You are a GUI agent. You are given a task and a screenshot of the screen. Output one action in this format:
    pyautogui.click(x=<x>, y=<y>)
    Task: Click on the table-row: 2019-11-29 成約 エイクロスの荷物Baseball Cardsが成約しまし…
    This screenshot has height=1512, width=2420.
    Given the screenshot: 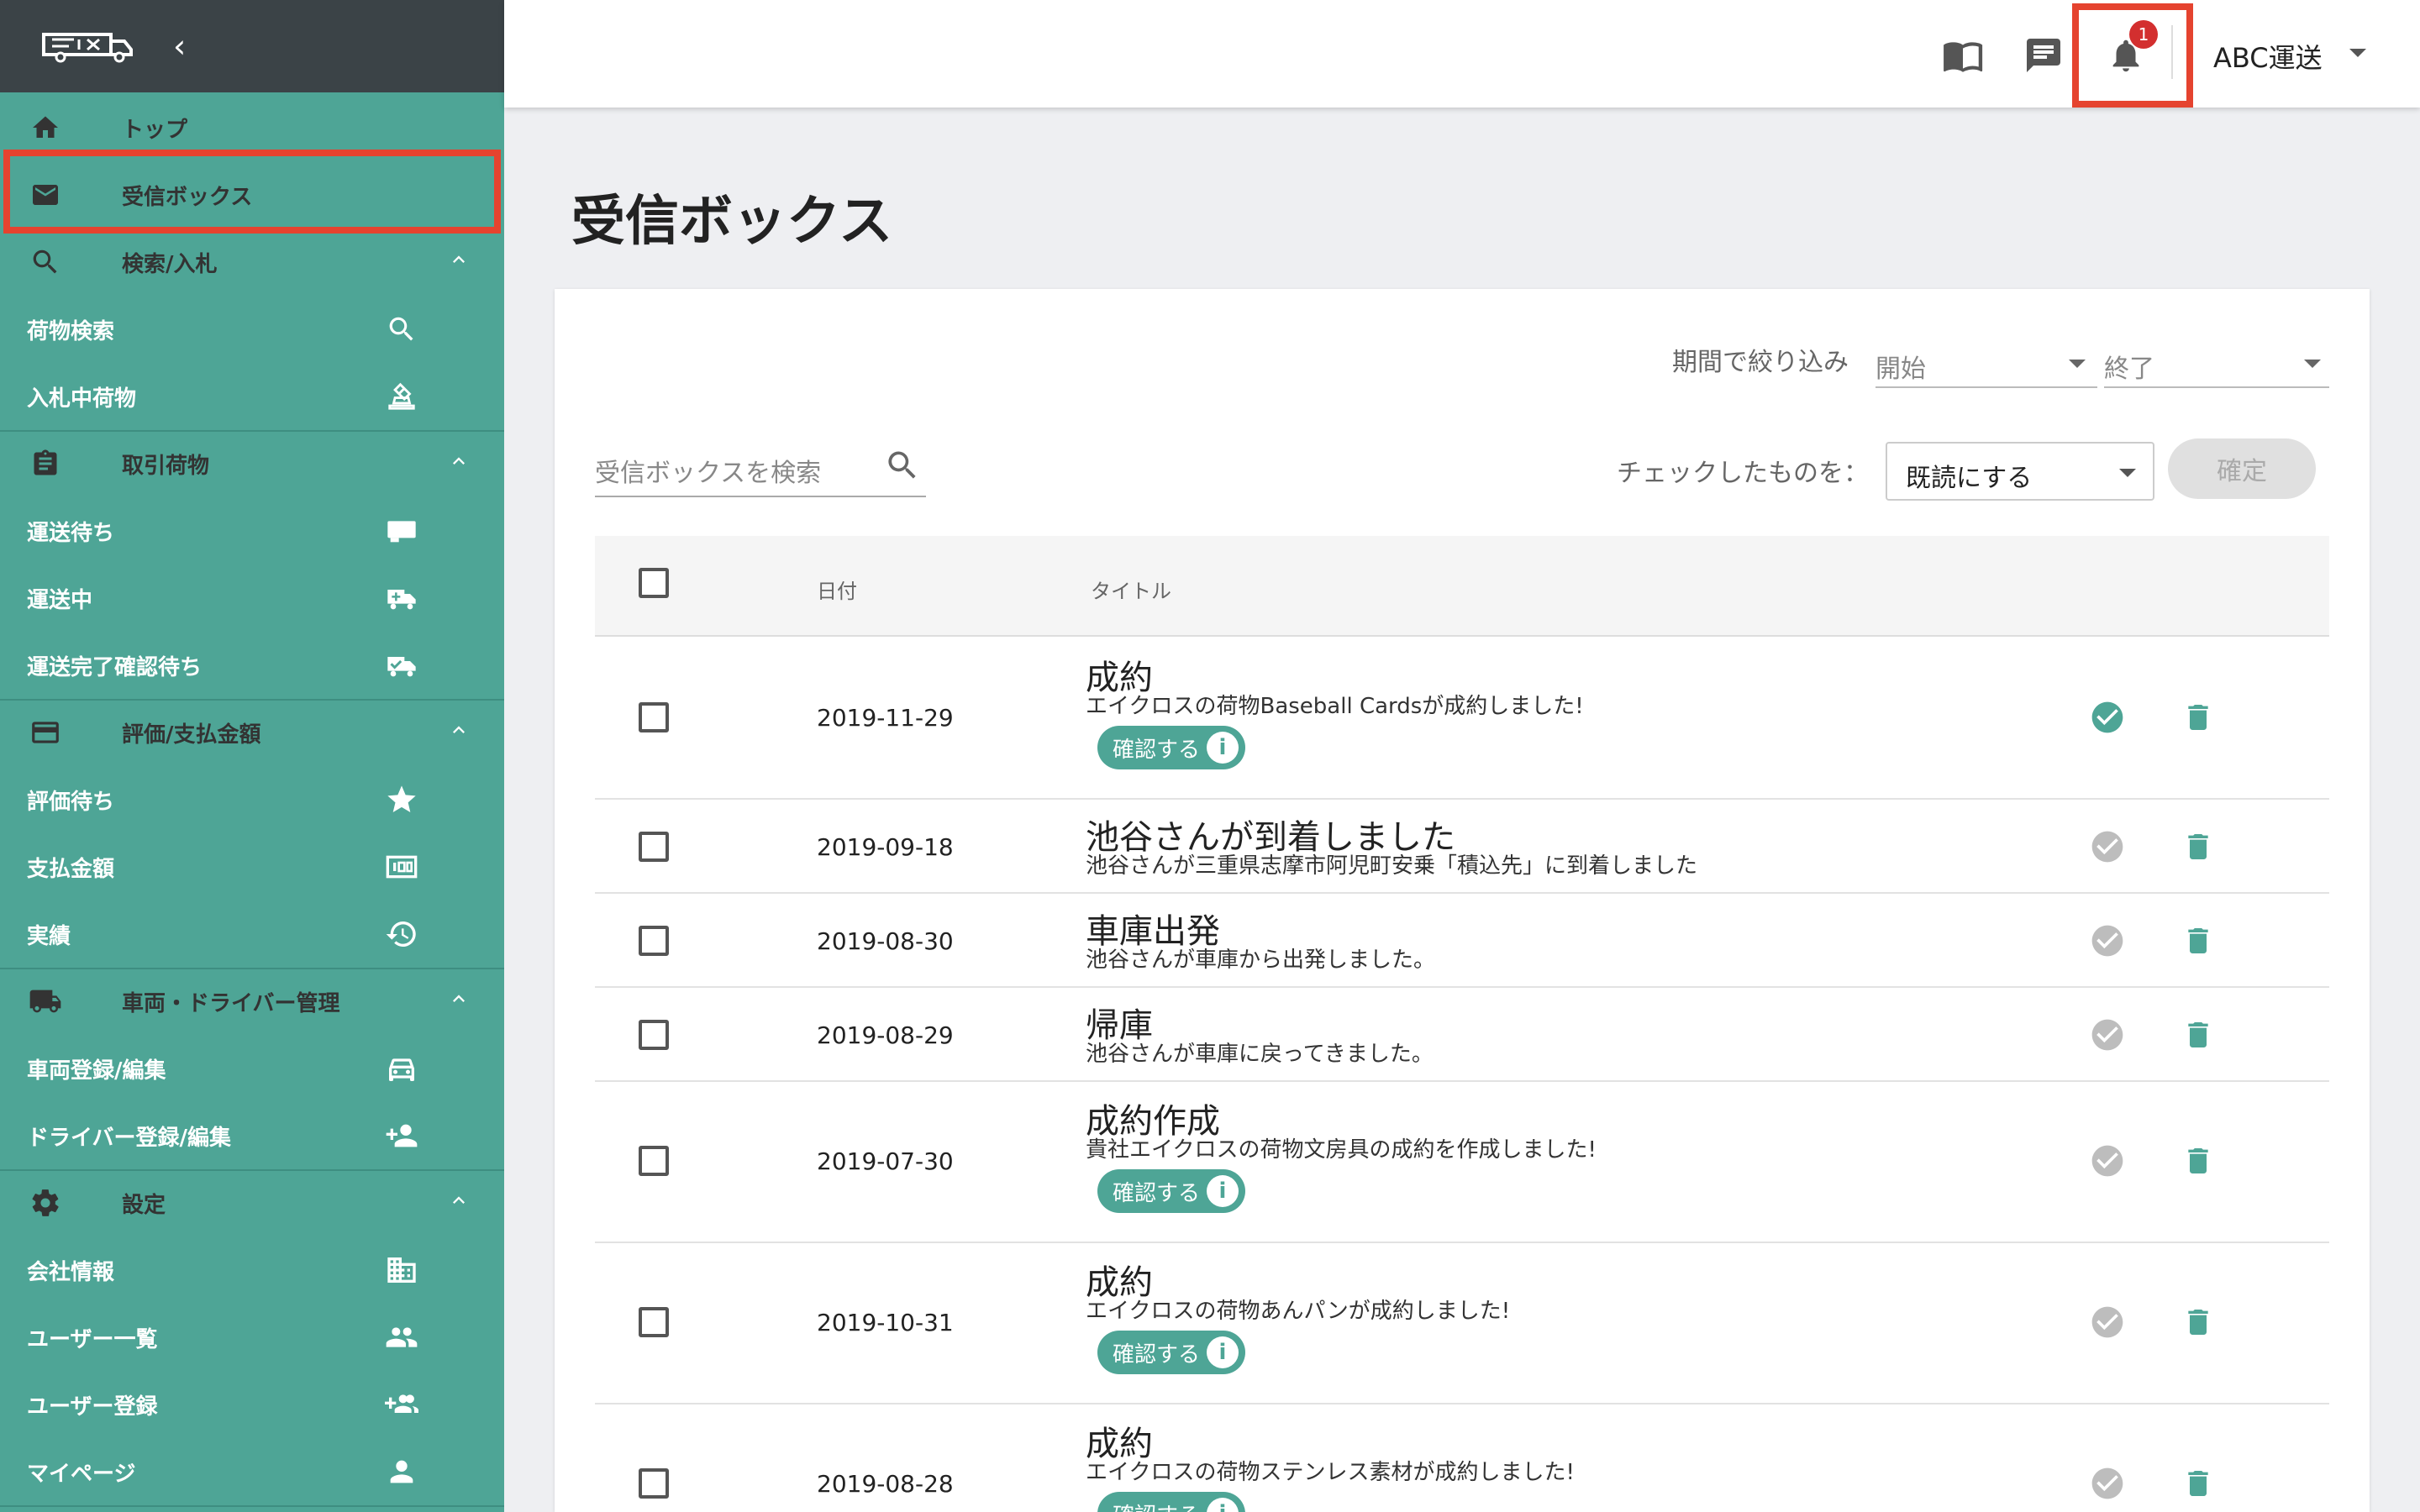 What is the action you would take?
    pyautogui.click(x=1462, y=719)
    